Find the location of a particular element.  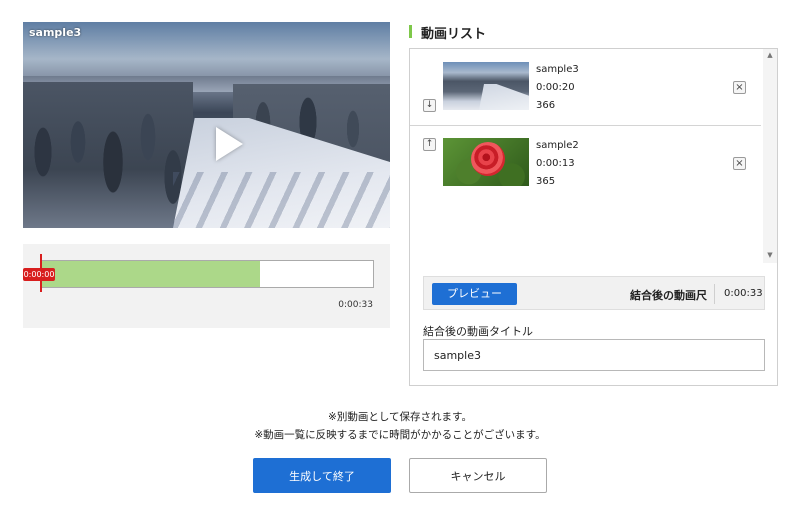

list-item: ↓ sample3 0:00:20 366 × is located at coordinates (585, 87).